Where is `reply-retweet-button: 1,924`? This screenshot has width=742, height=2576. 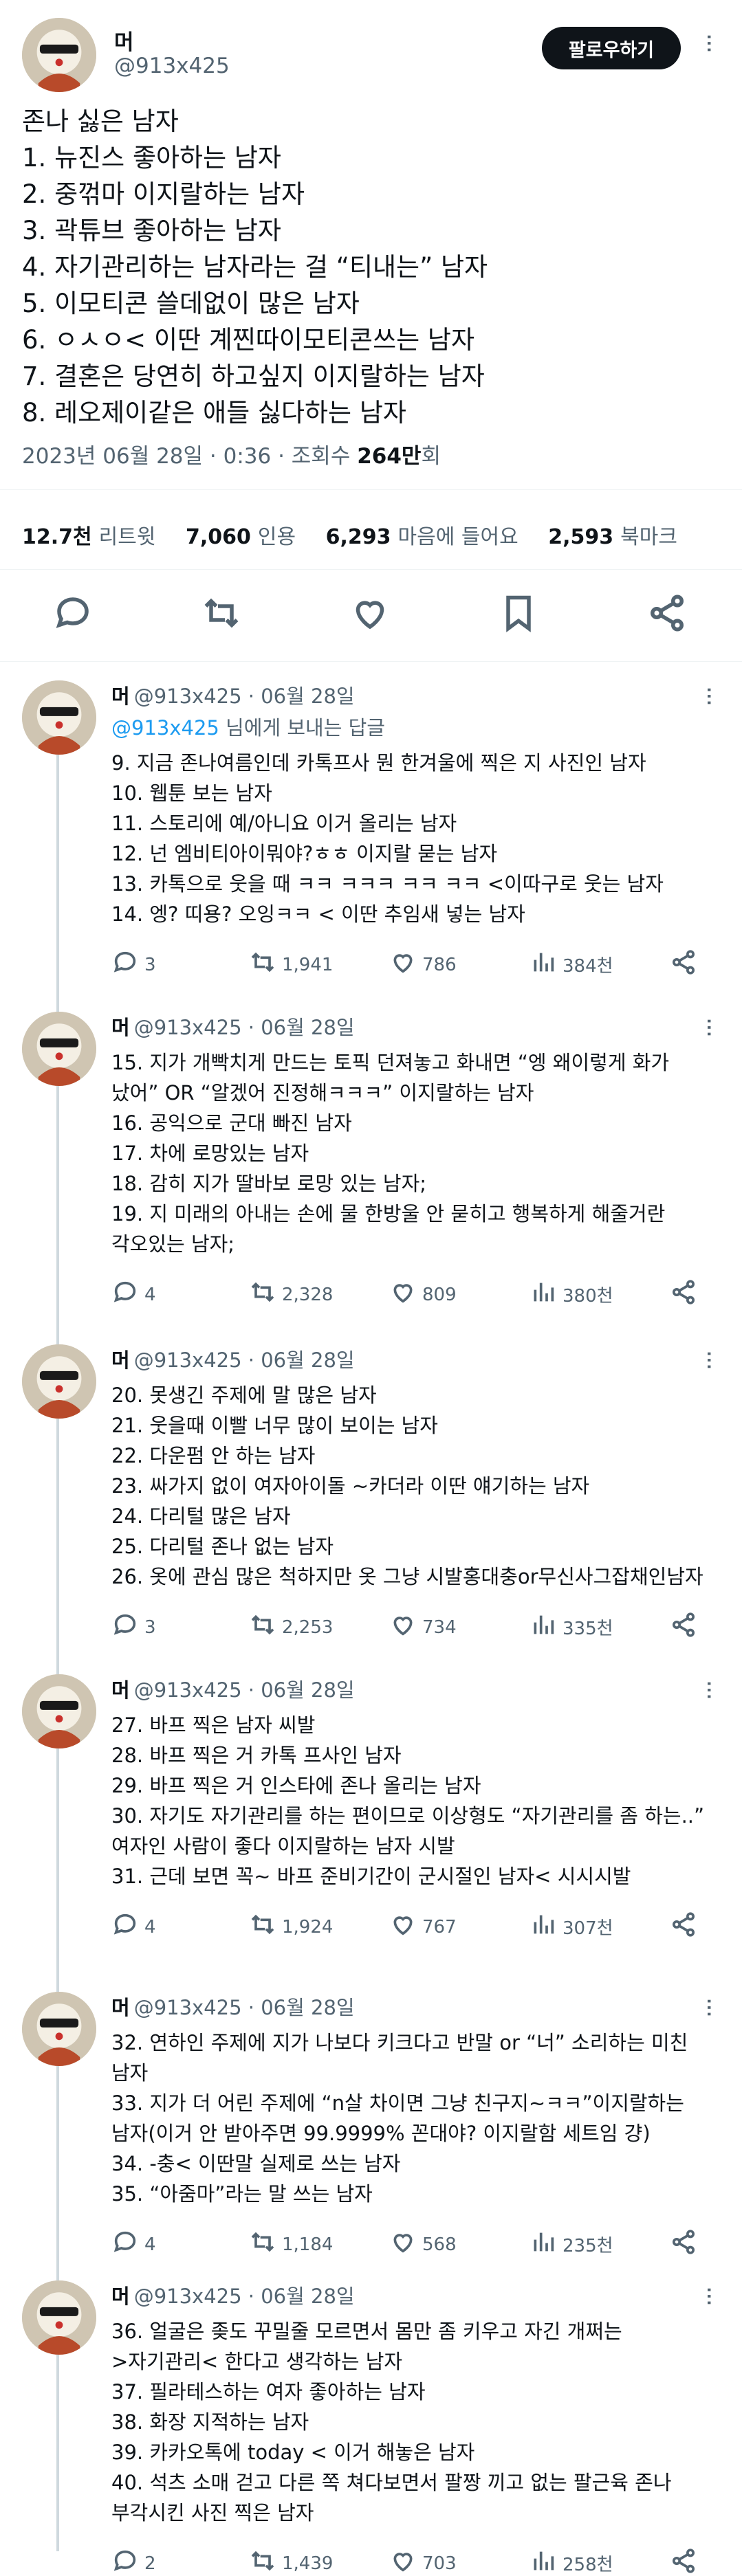
reply-retweet-button: 1,924 is located at coordinates (291, 1927).